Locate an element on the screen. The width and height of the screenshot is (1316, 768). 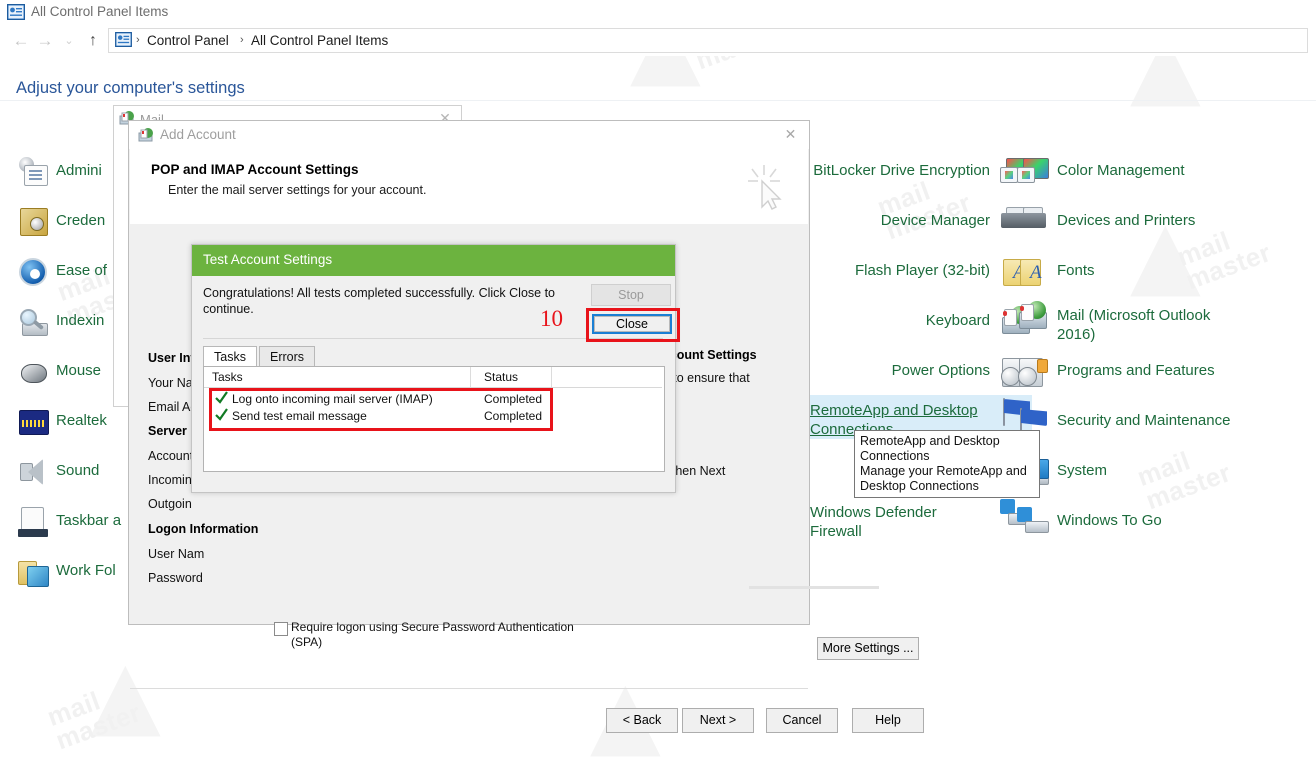
cp-item-label: Taskbar a is located at coordinates (89, 520).